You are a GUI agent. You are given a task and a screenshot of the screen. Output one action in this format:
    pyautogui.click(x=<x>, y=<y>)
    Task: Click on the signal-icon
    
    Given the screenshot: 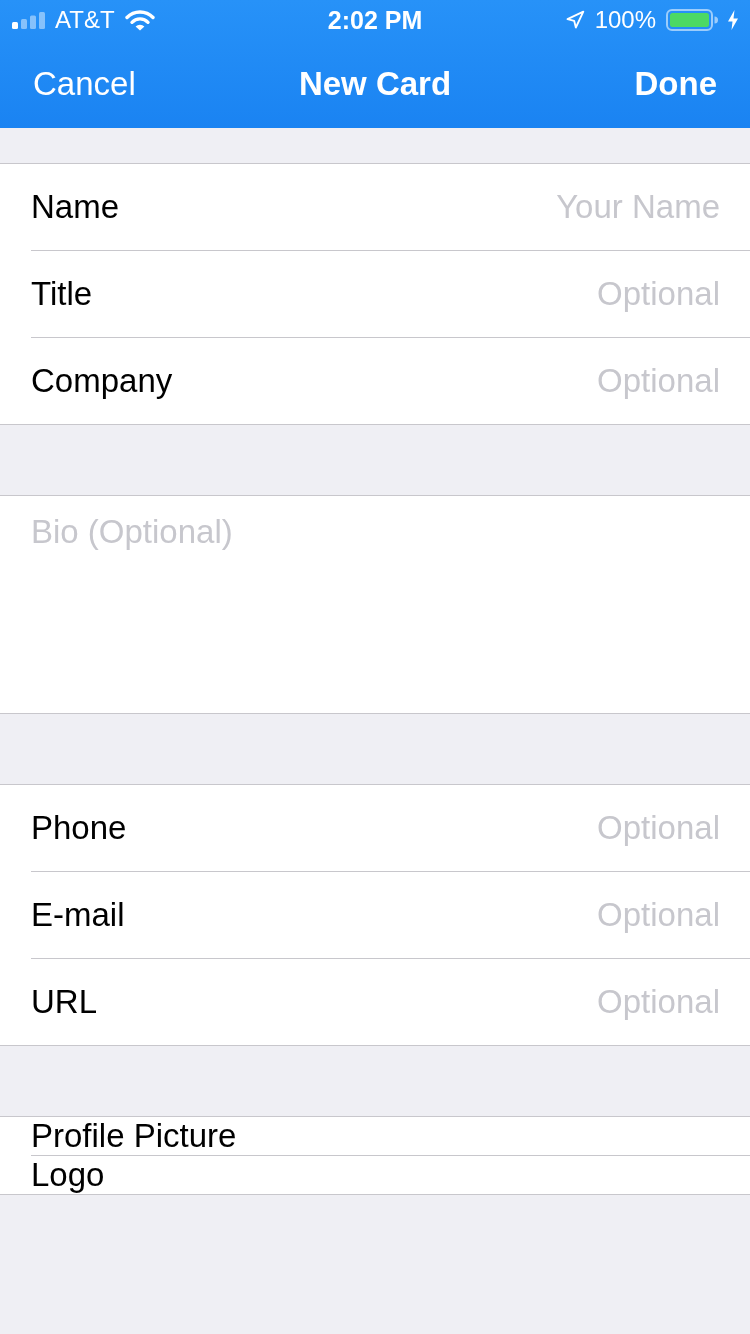 What is the action you would take?
    pyautogui.click(x=28, y=20)
    